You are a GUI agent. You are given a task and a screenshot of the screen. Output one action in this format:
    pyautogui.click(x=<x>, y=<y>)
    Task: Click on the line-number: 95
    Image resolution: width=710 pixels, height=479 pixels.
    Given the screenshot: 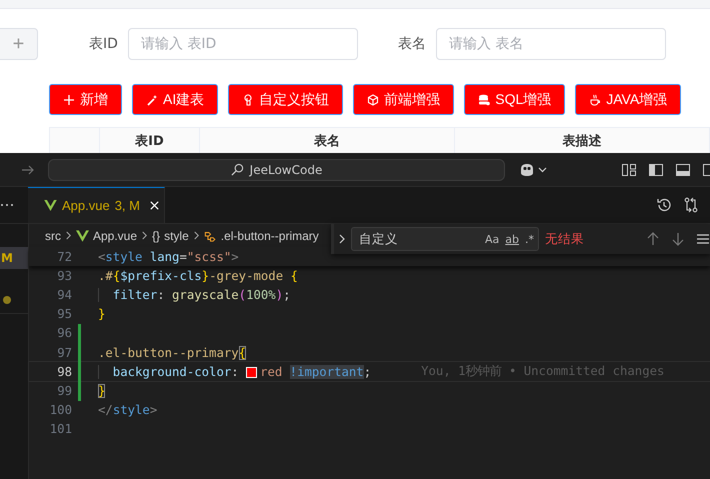 What is the action you would take?
    pyautogui.click(x=64, y=314)
    